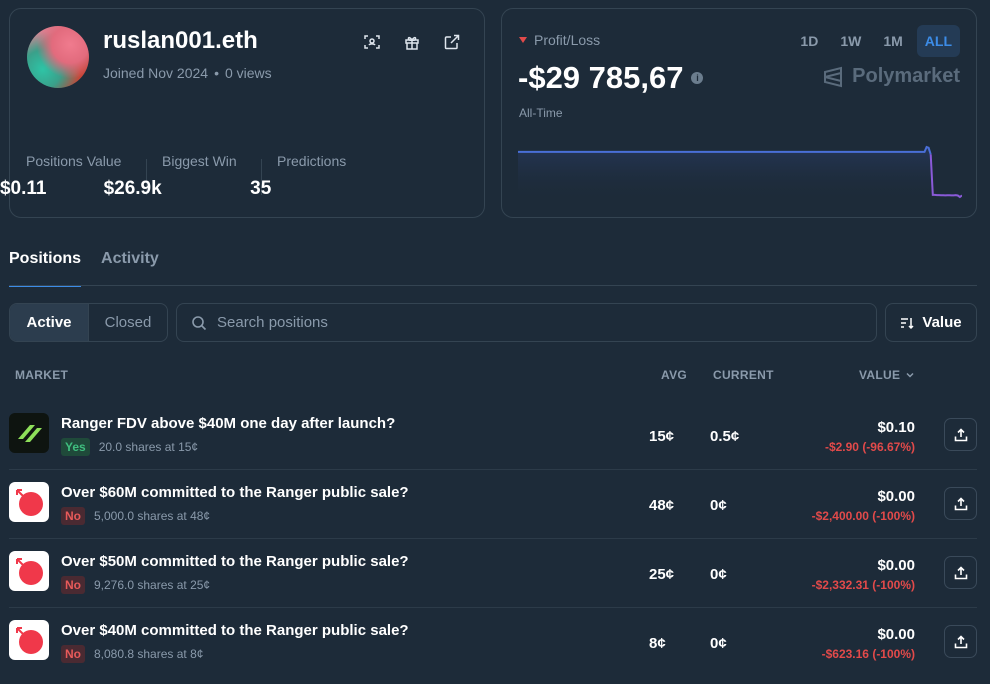 The image size is (990, 684). Describe the element at coordinates (149, 654) in the screenshot. I see `shares-info: 8,080.8 shares at 8¢` at that location.